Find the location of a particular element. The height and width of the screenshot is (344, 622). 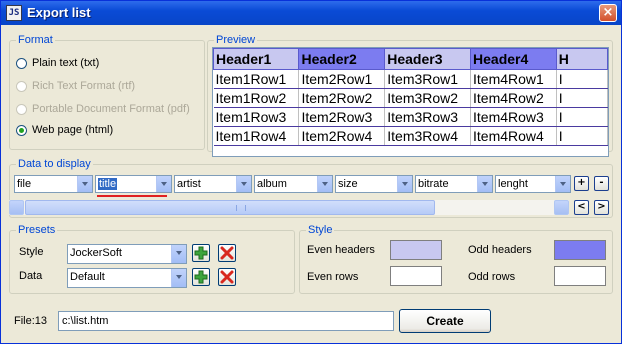

odd-rows-color-swatch is located at coordinates (580, 276).